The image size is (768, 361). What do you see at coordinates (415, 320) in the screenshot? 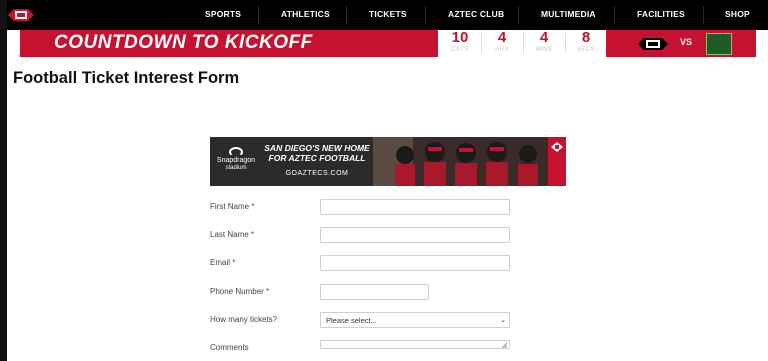
I see `ticket-count-select: Please select... ⌄` at bounding box center [415, 320].